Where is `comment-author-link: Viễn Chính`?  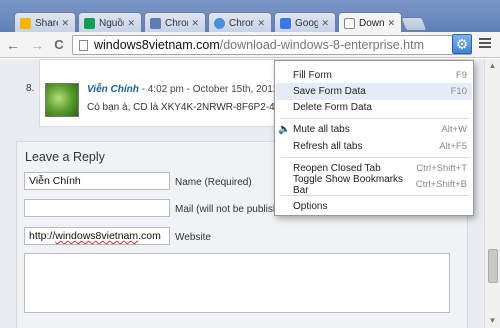 comment-author-link: Viễn Chính is located at coordinates (113, 89).